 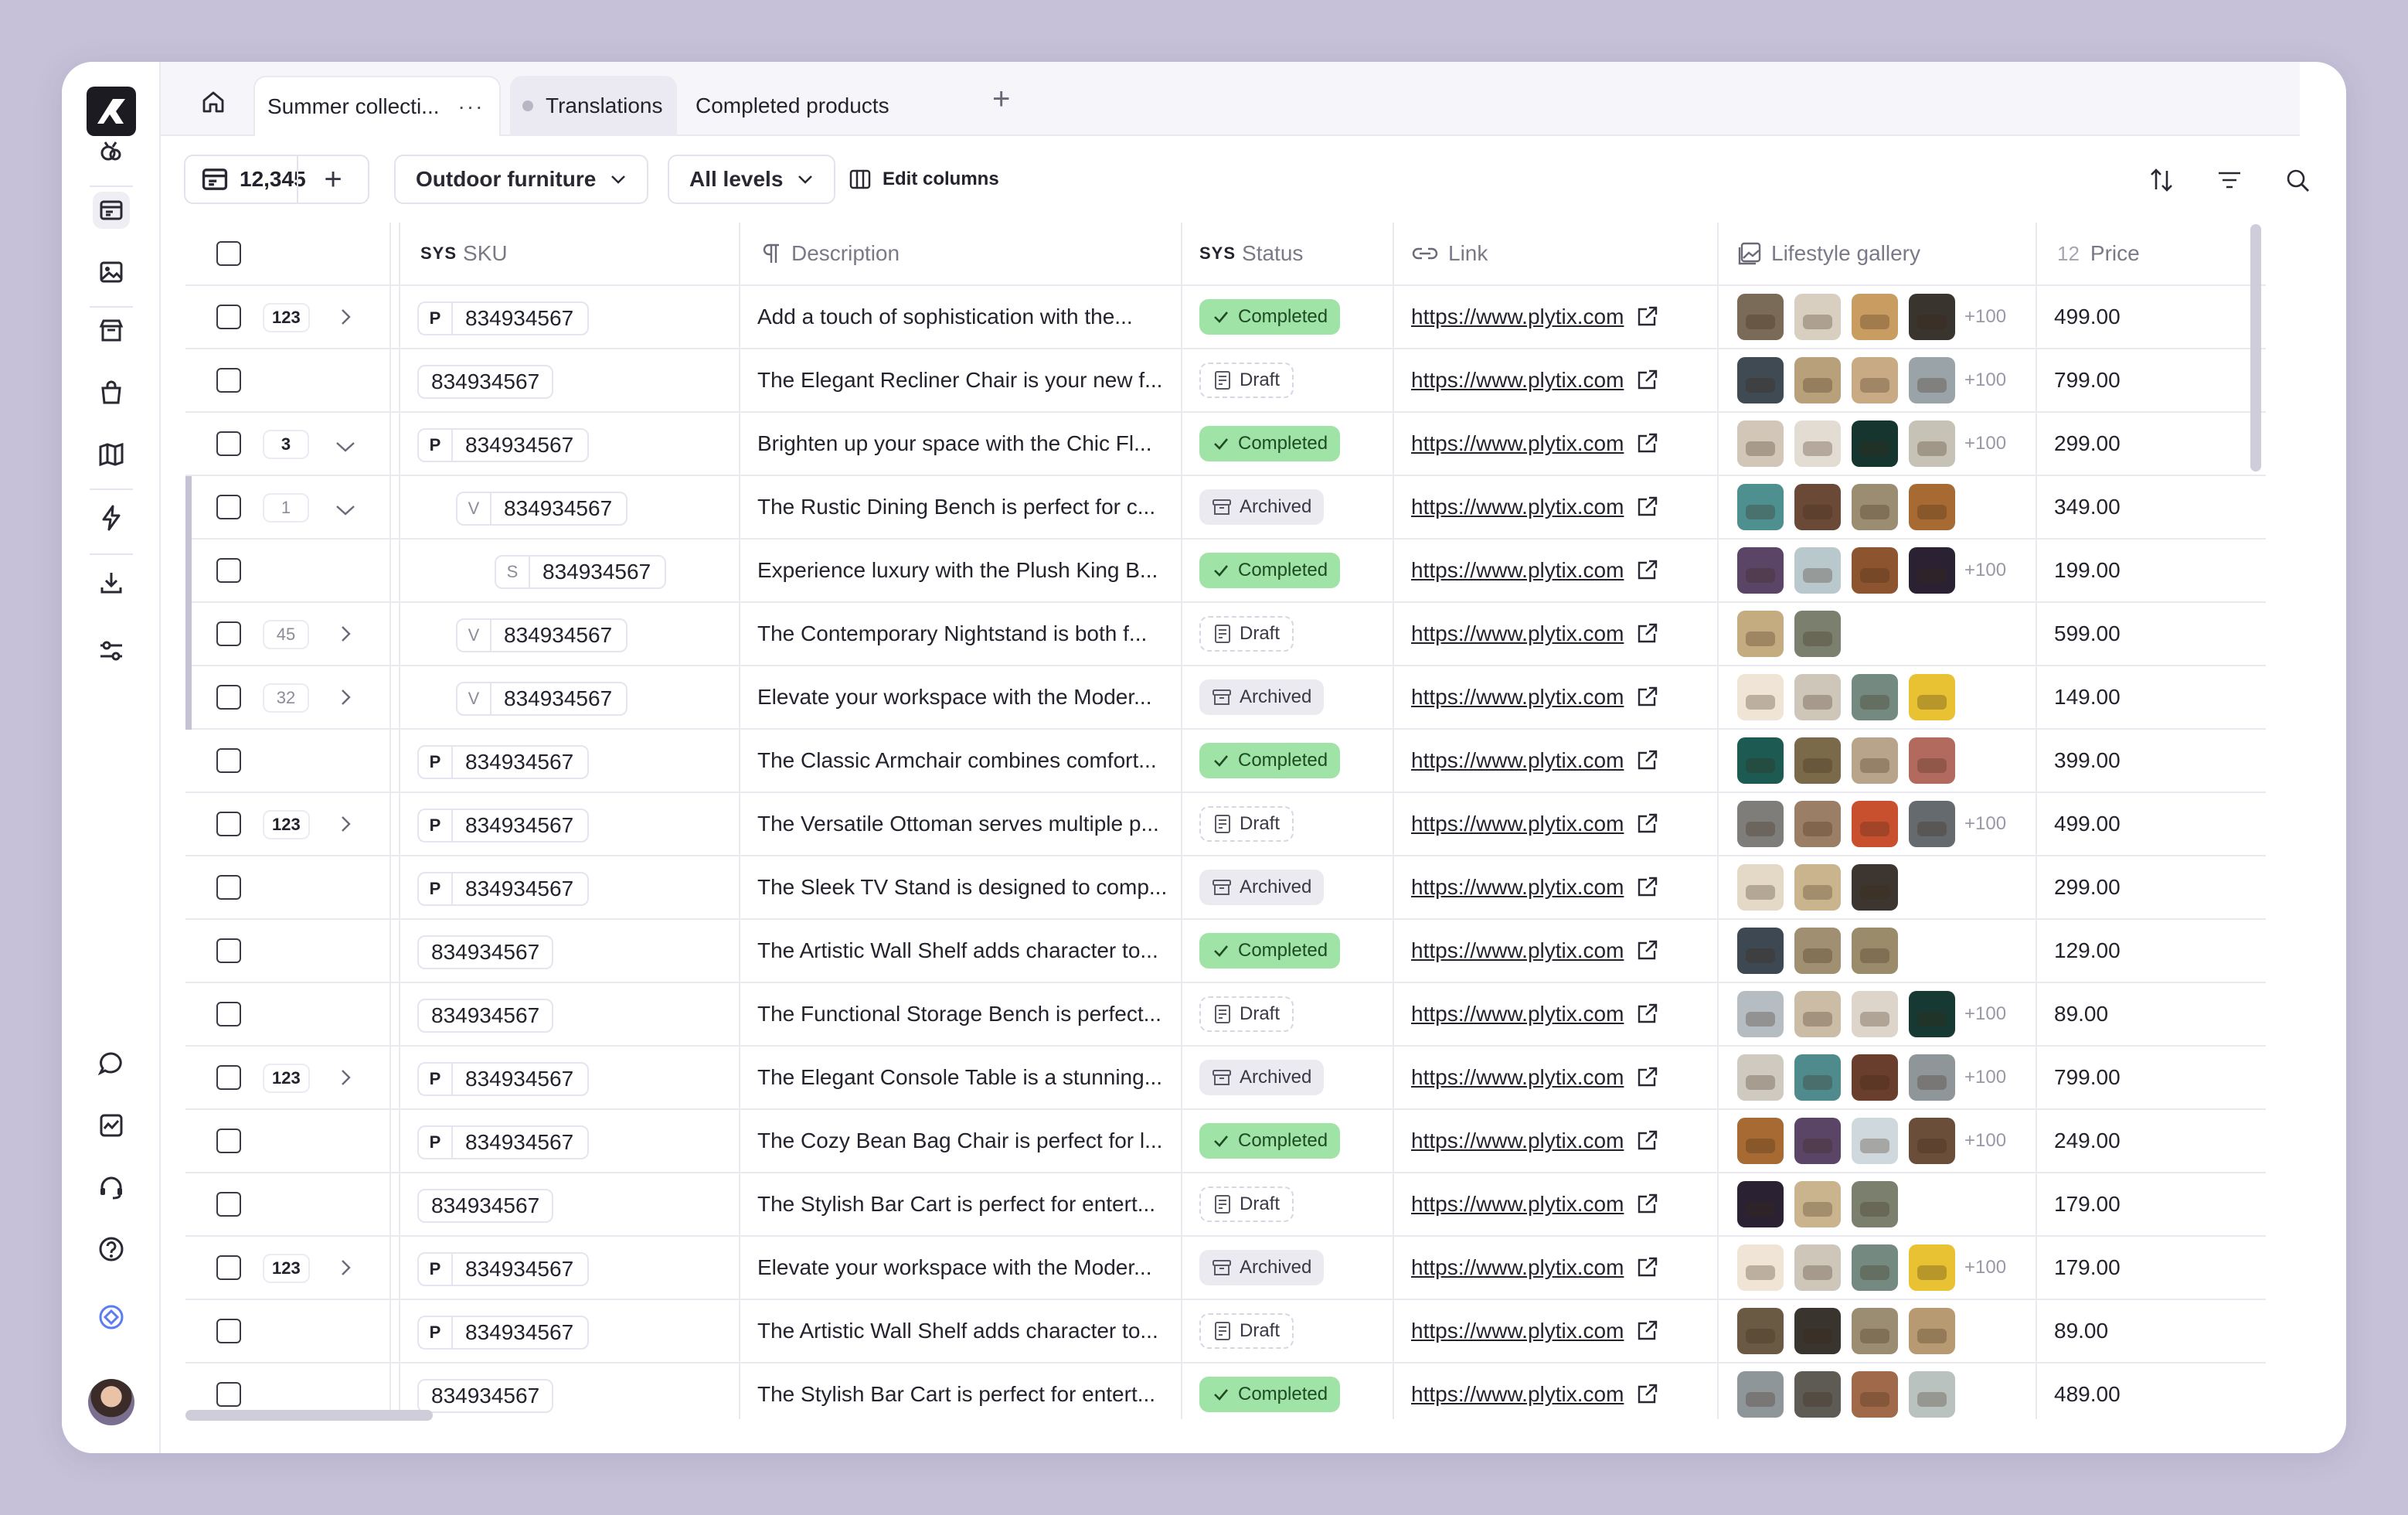 I want to click on horizontal-scrollbar, so click(x=309, y=1415).